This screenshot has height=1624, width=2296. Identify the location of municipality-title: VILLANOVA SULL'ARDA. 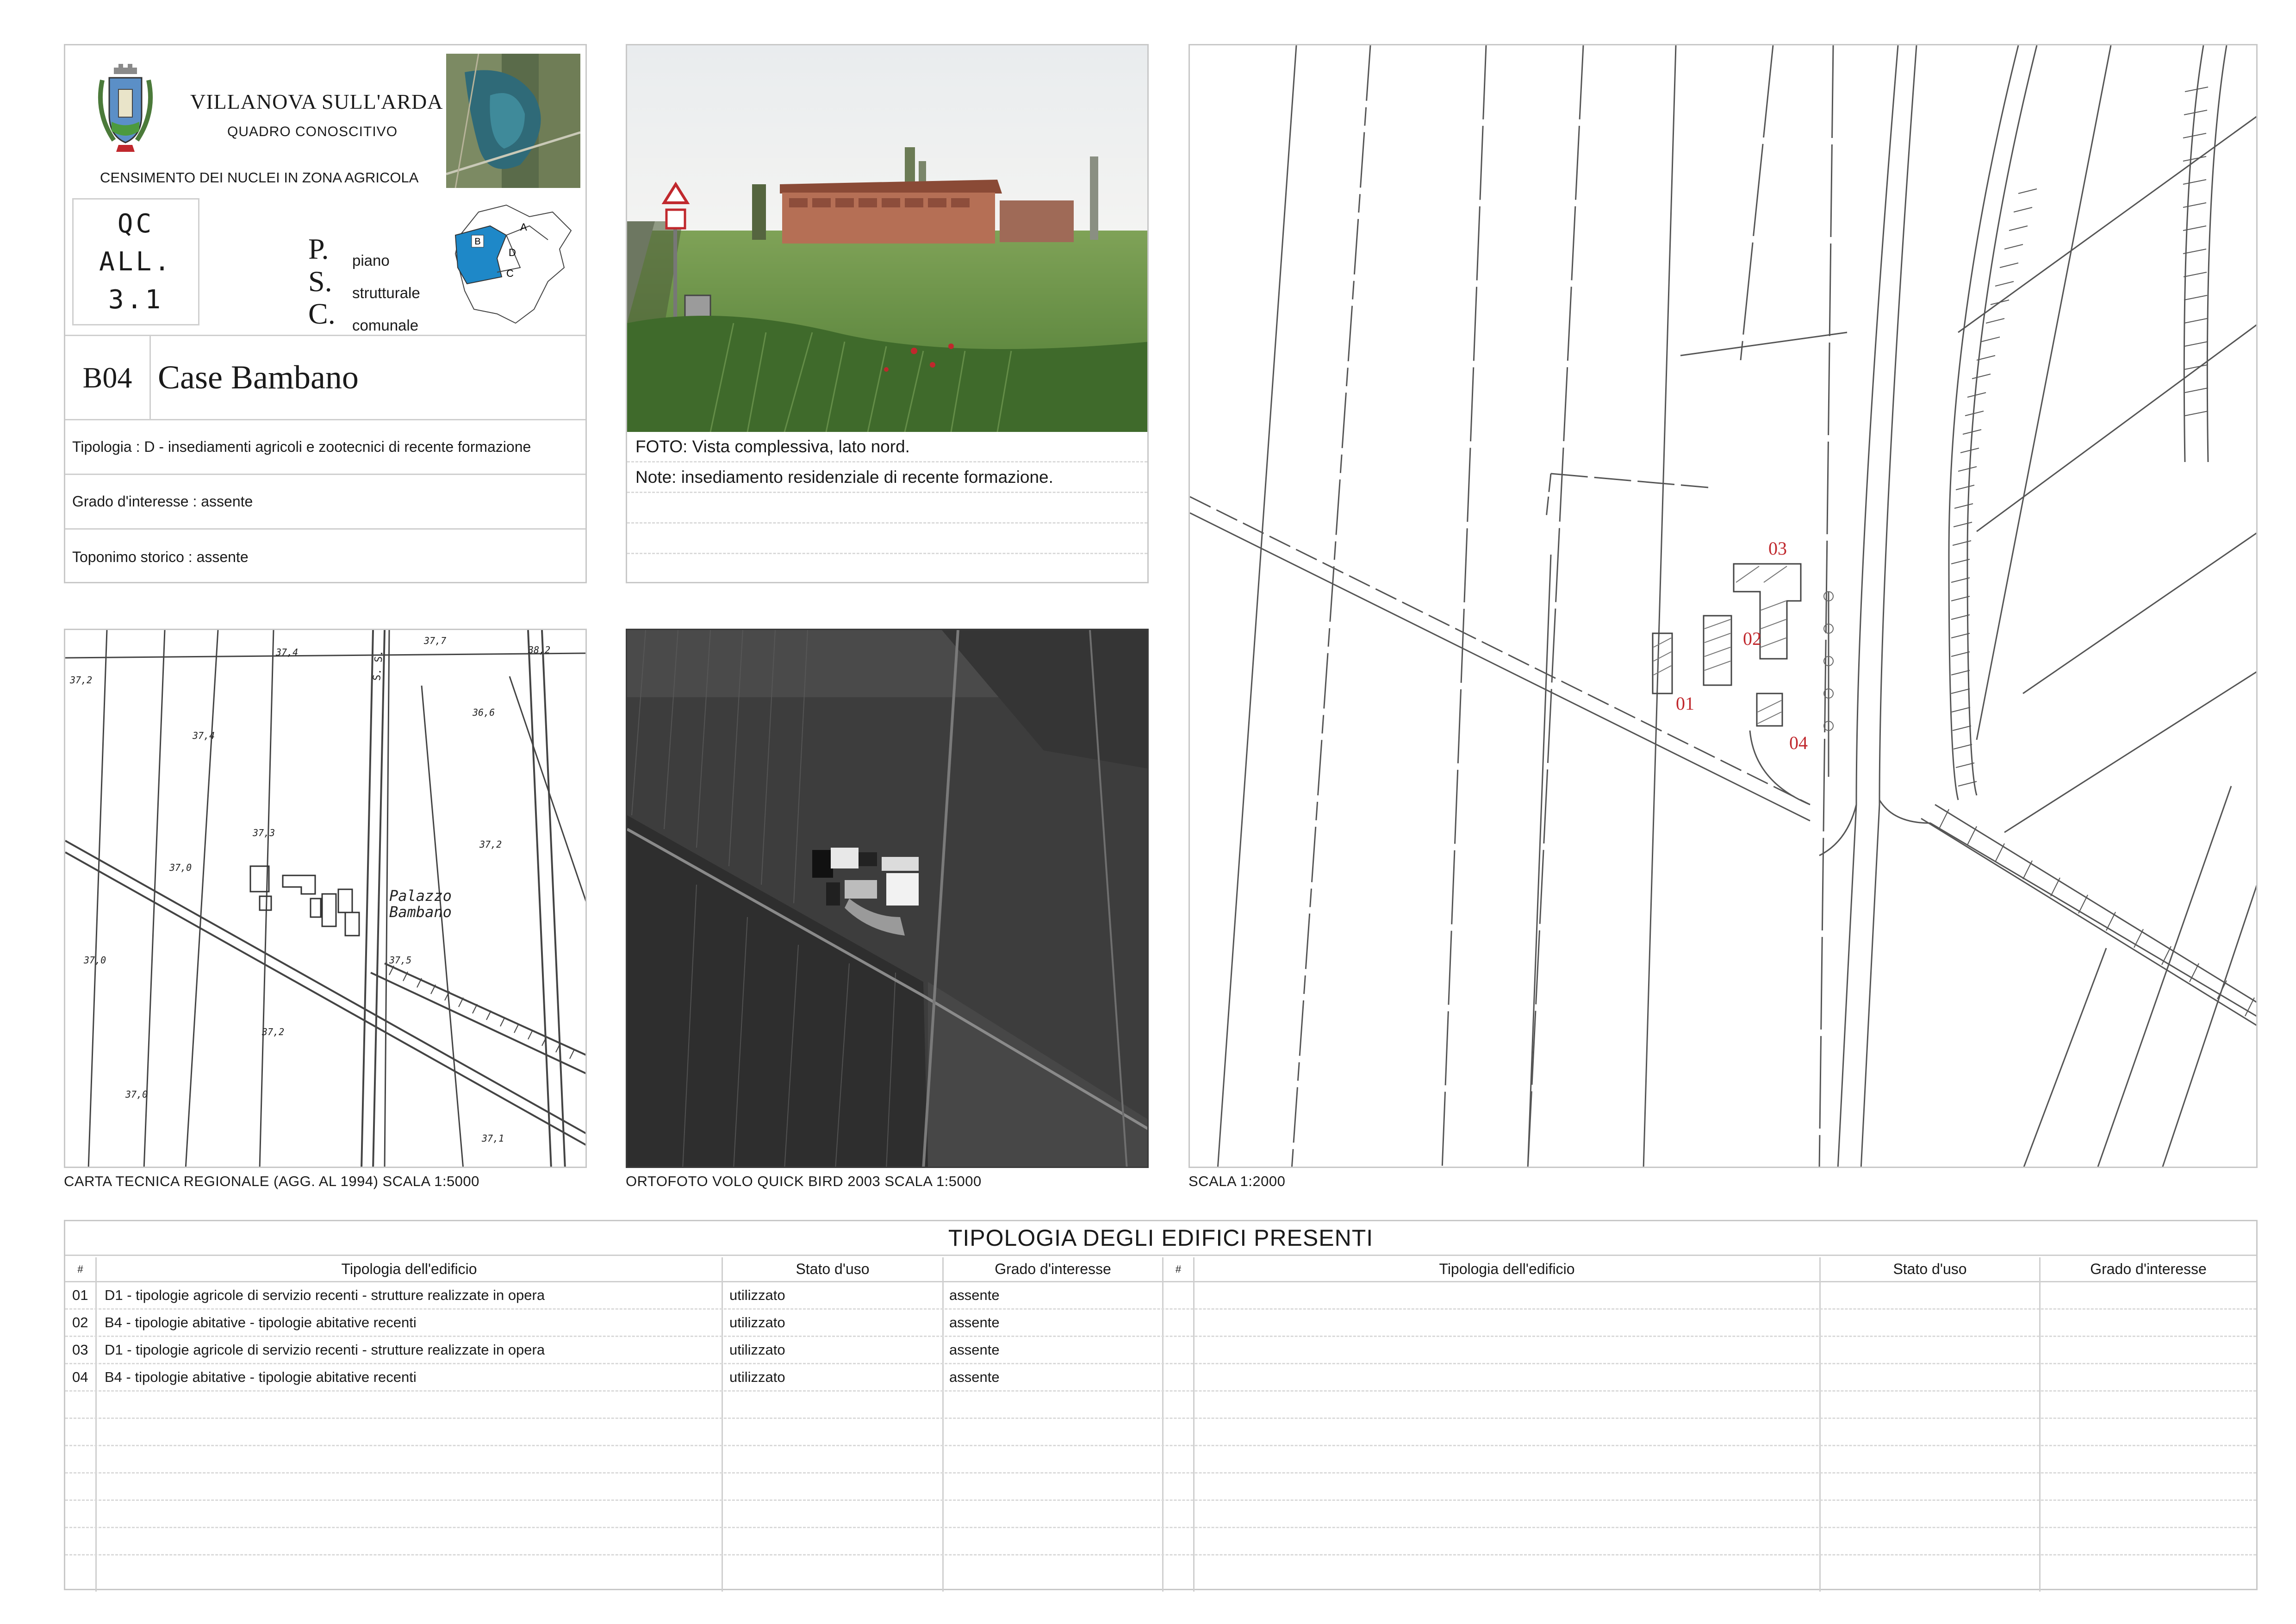
(316, 101).